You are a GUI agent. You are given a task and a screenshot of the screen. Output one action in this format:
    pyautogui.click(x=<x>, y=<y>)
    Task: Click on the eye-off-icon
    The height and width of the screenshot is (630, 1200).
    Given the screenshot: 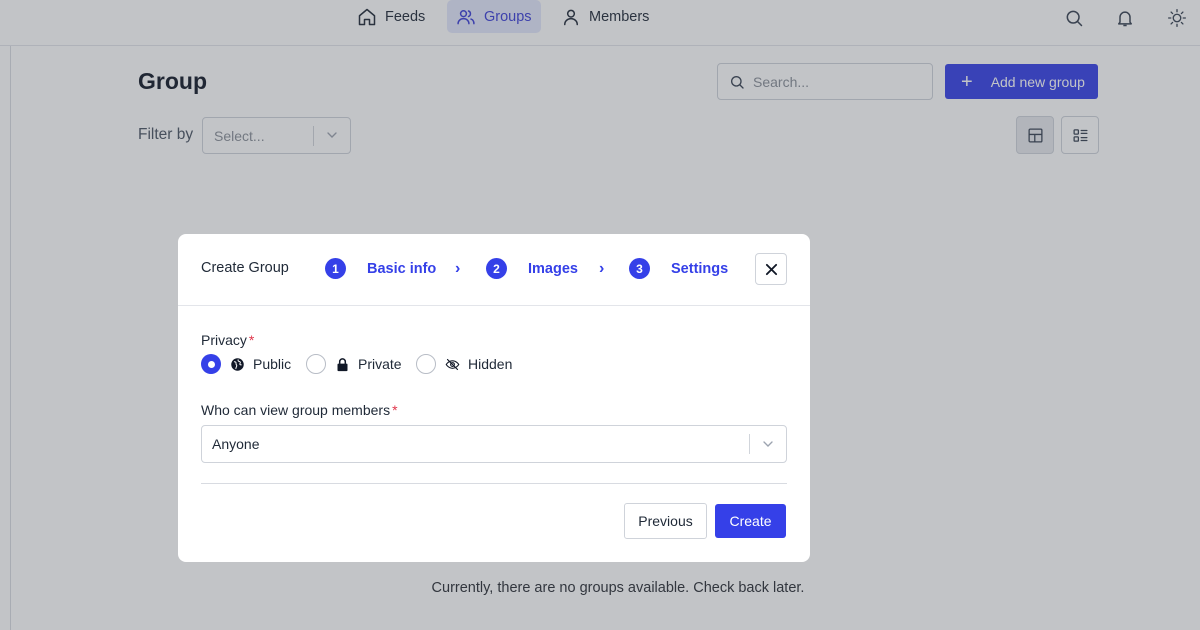 What is the action you would take?
    pyautogui.click(x=452, y=364)
    